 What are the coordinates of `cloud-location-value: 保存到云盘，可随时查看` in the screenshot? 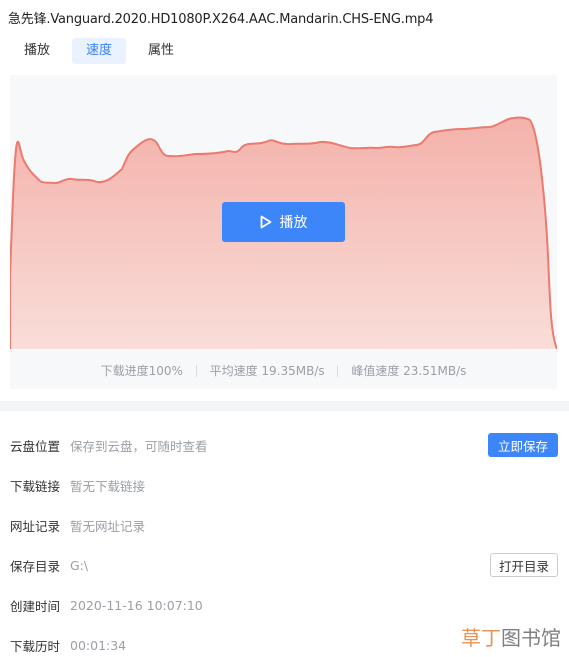 It's located at (139, 446).